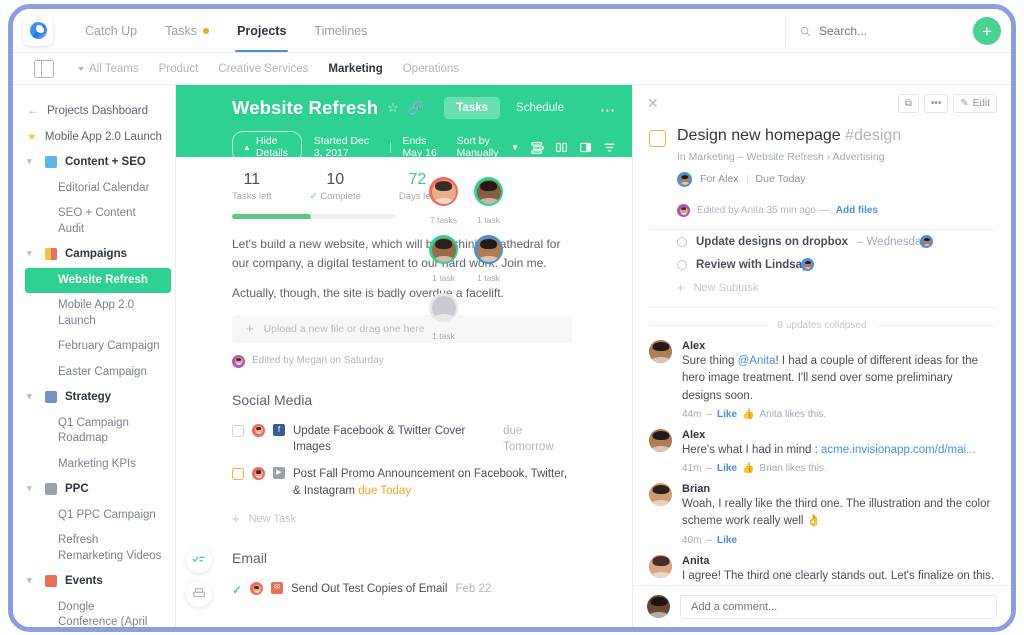 This screenshot has width=1024, height=635. Describe the element at coordinates (179, 69) in the screenshot. I see `team-product: Product` at that location.